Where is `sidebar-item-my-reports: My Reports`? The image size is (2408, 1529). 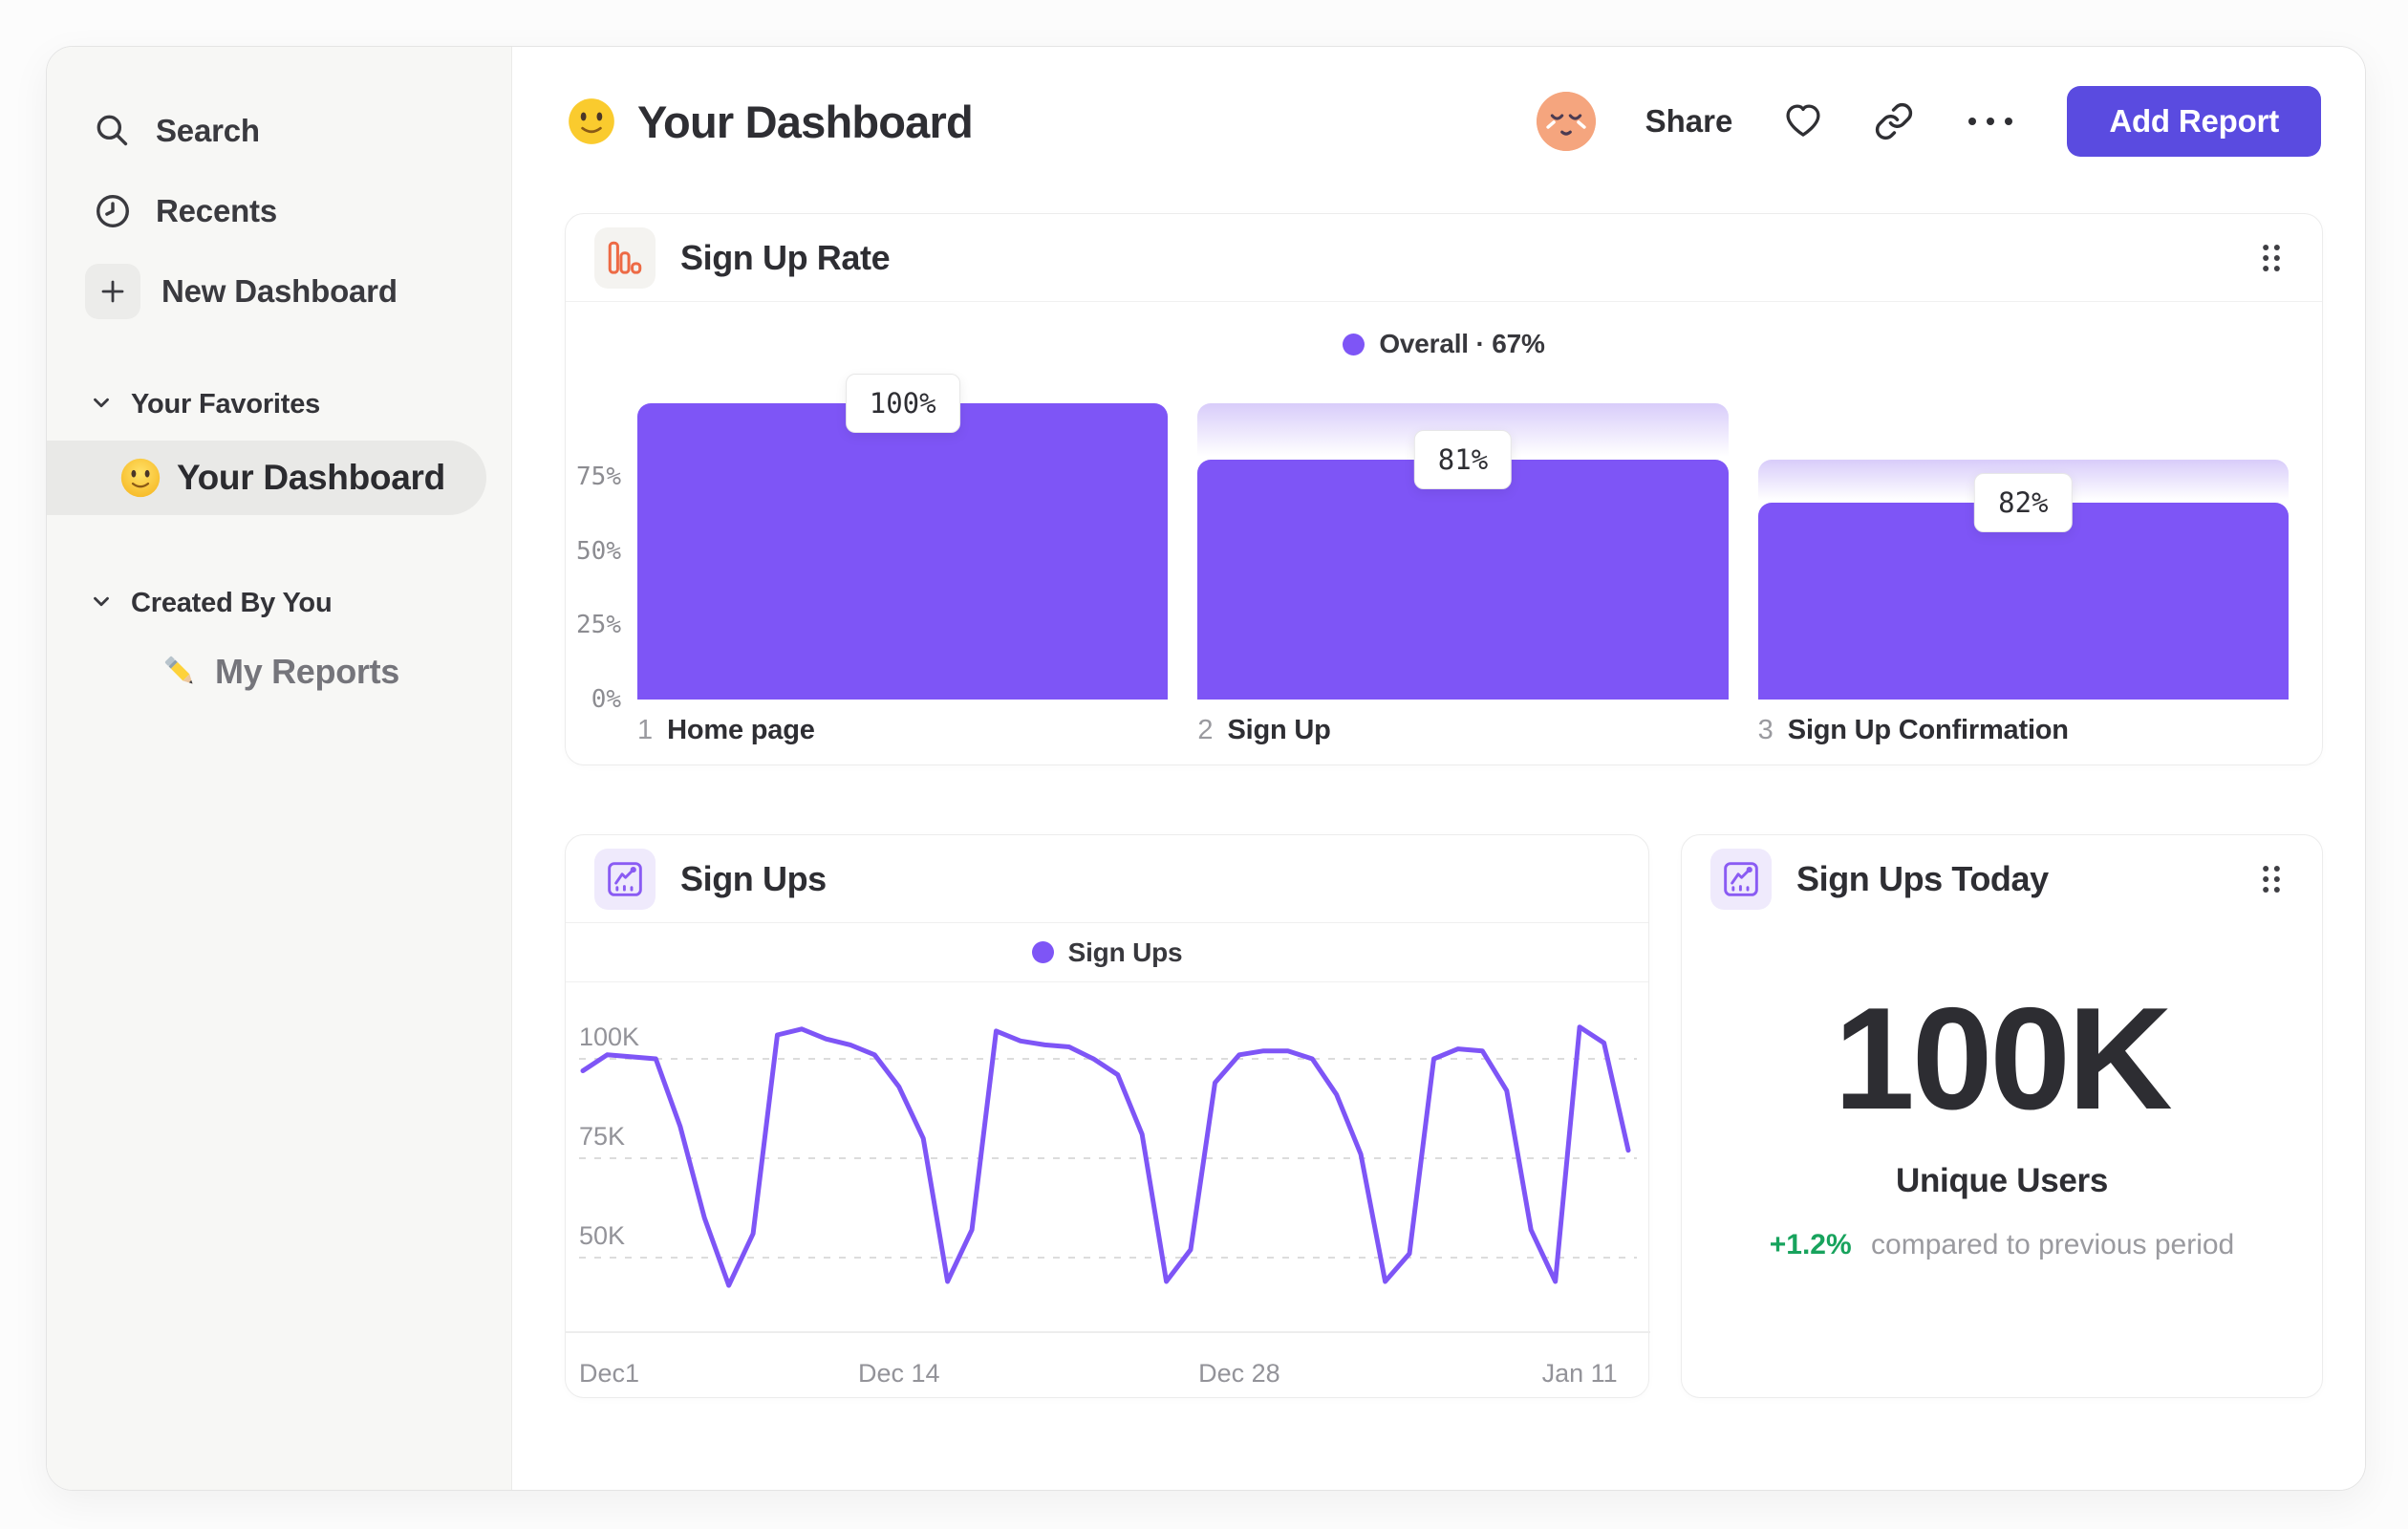 sidebar-item-my-reports: My Reports is located at coordinates (279, 671).